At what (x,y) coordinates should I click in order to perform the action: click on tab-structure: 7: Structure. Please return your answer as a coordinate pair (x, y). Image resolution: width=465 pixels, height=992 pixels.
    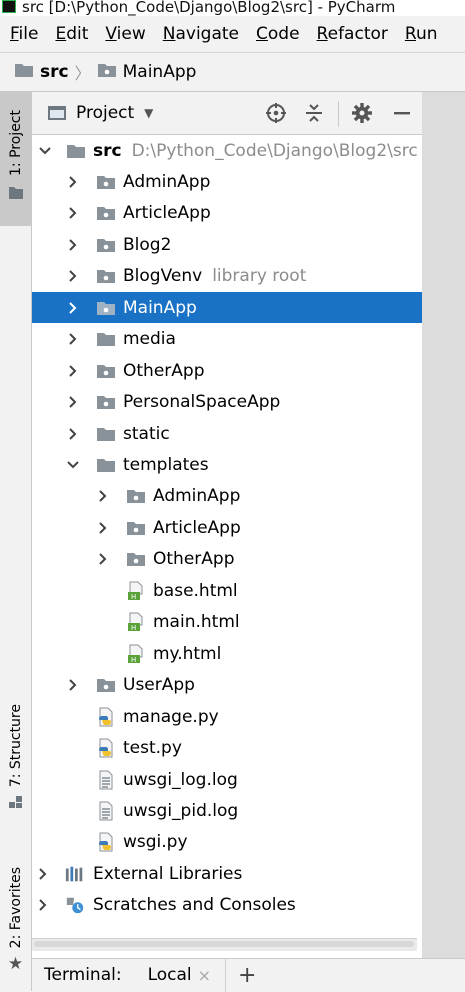
    Looking at the image, I should click on (15, 769).